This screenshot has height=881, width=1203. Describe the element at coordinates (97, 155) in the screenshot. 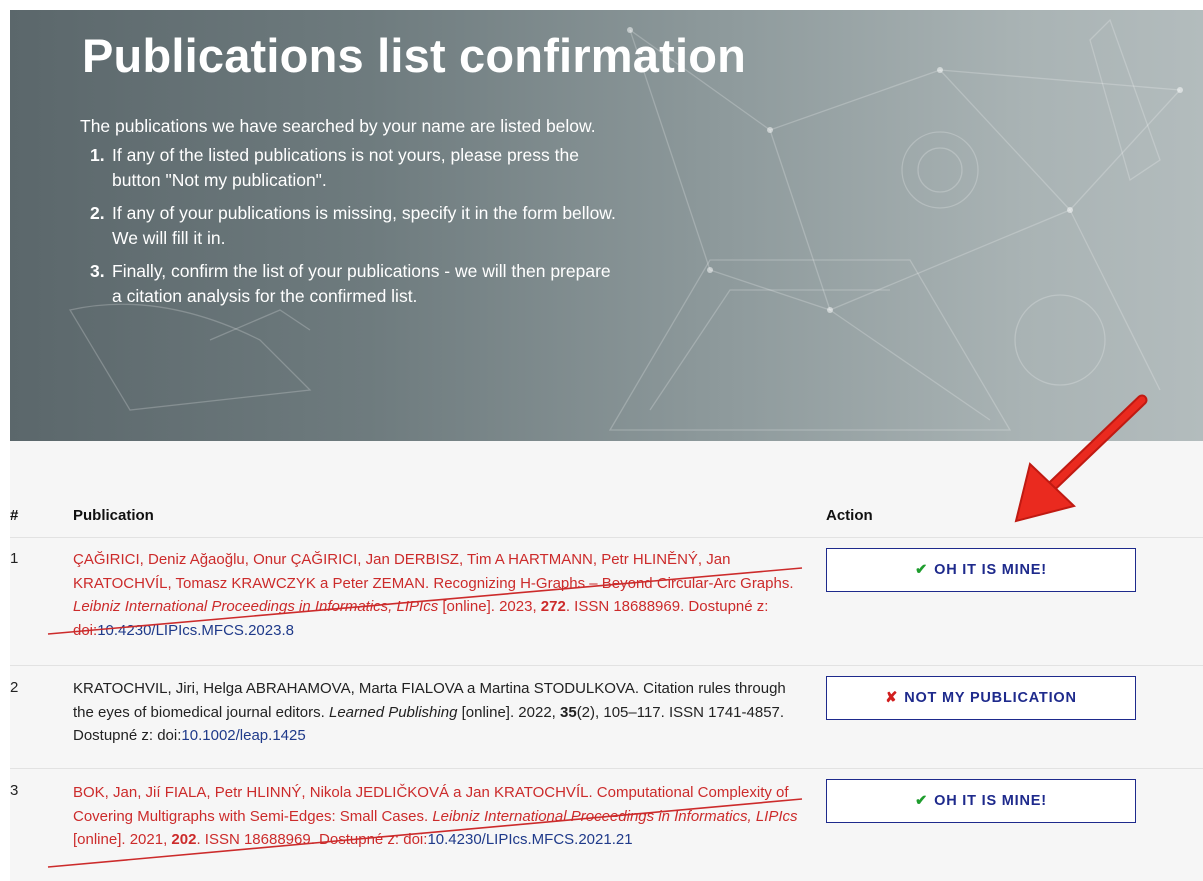

I see `step-number: 1.` at that location.